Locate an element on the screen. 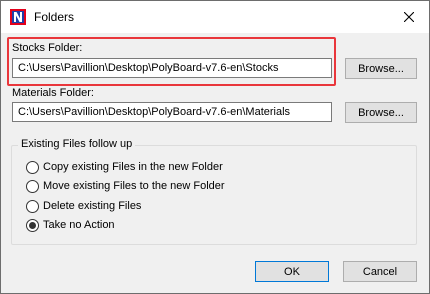 The image size is (430, 294). window-title: Folders is located at coordinates (54, 17).